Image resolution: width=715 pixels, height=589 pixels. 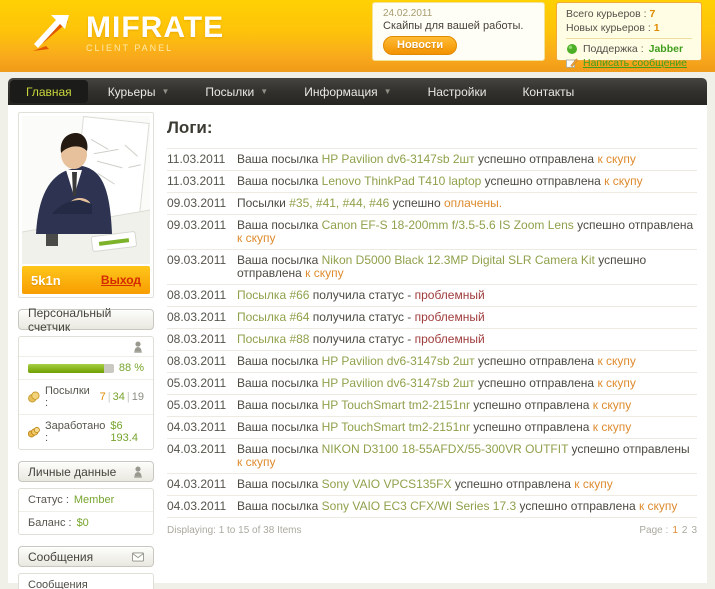 I want to click on messages-box: СообщенияПосылки(73), so click(x=86, y=581).